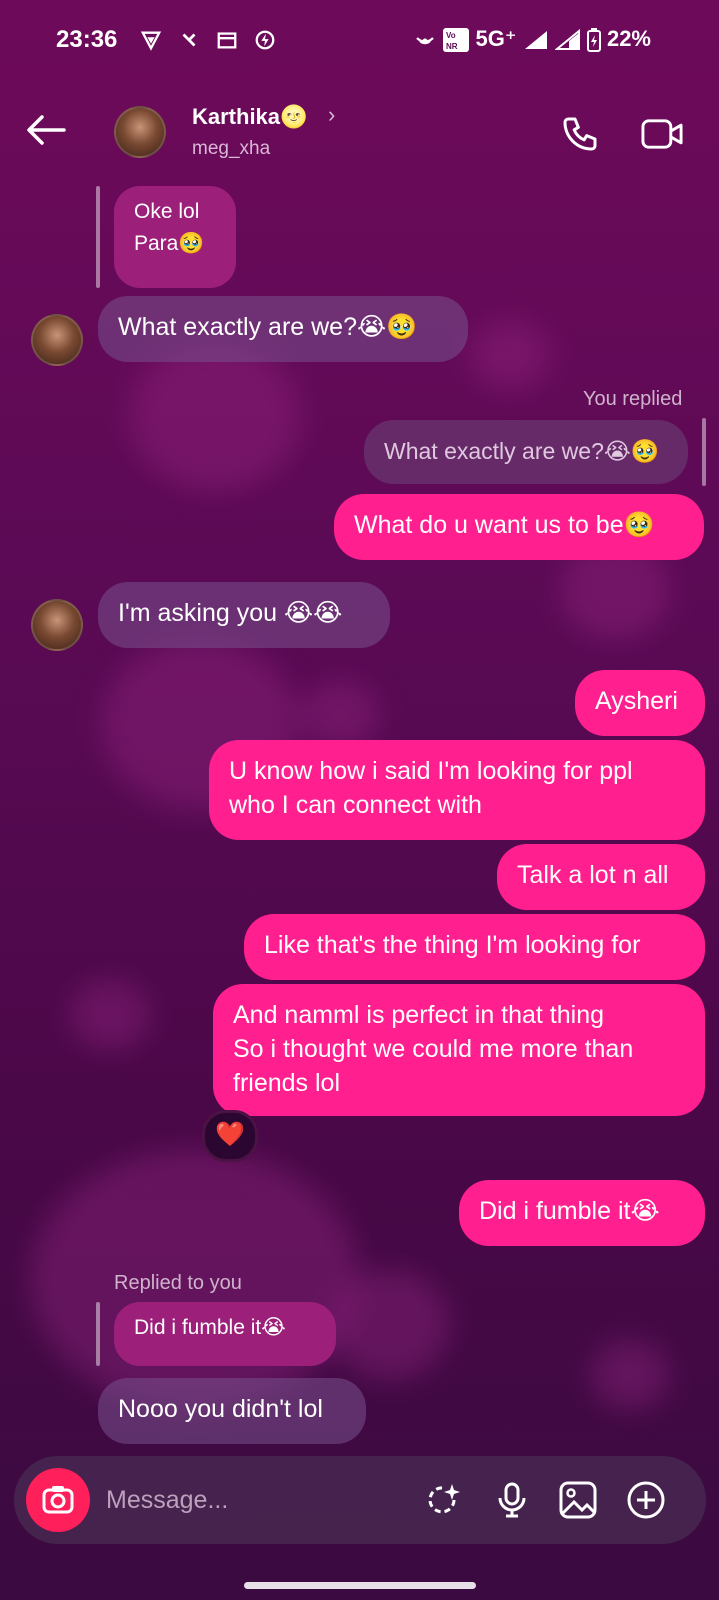  Describe the element at coordinates (208, 39) in the screenshot. I see `status-icons` at that location.